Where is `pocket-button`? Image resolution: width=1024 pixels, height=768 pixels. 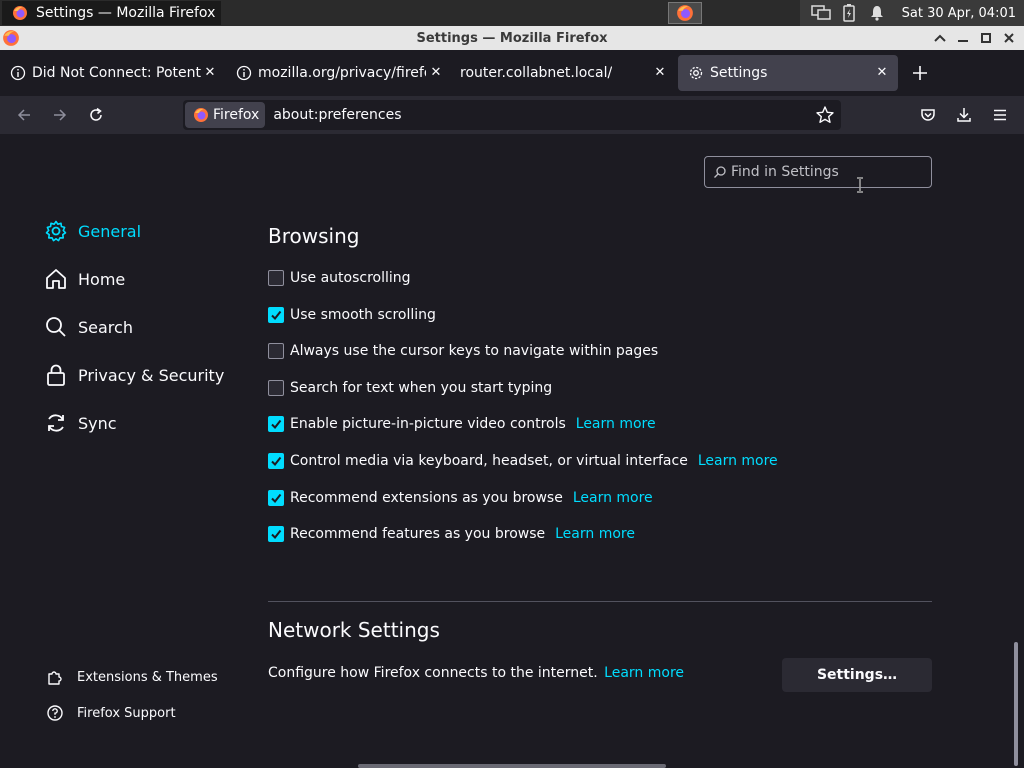 pocket-button is located at coordinates (928, 115).